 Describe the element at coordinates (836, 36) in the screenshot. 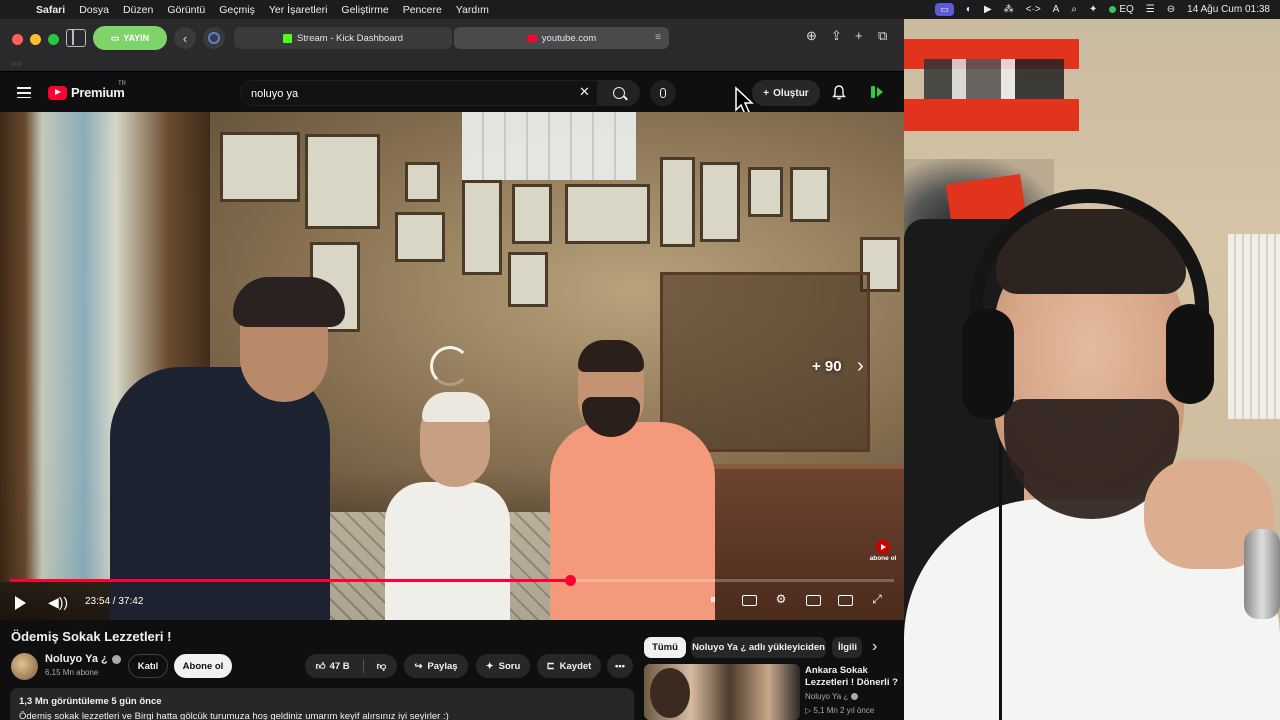

I see `share-icon: ⇪` at that location.